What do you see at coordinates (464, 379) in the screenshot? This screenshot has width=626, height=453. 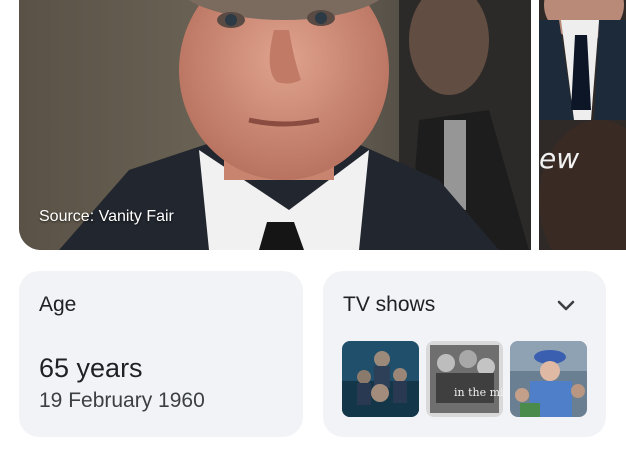 I see `tv-show-thumbnail-2: in the mix` at bounding box center [464, 379].